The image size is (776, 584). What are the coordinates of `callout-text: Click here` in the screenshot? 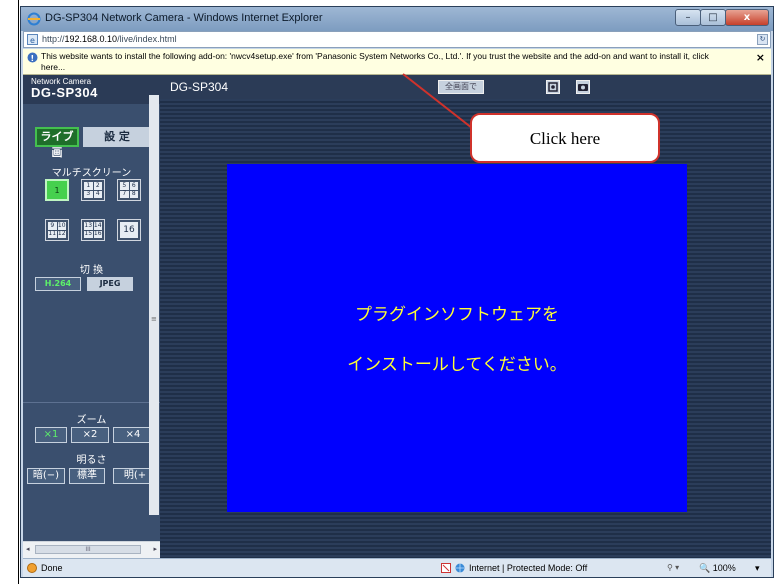 It's located at (565, 138).